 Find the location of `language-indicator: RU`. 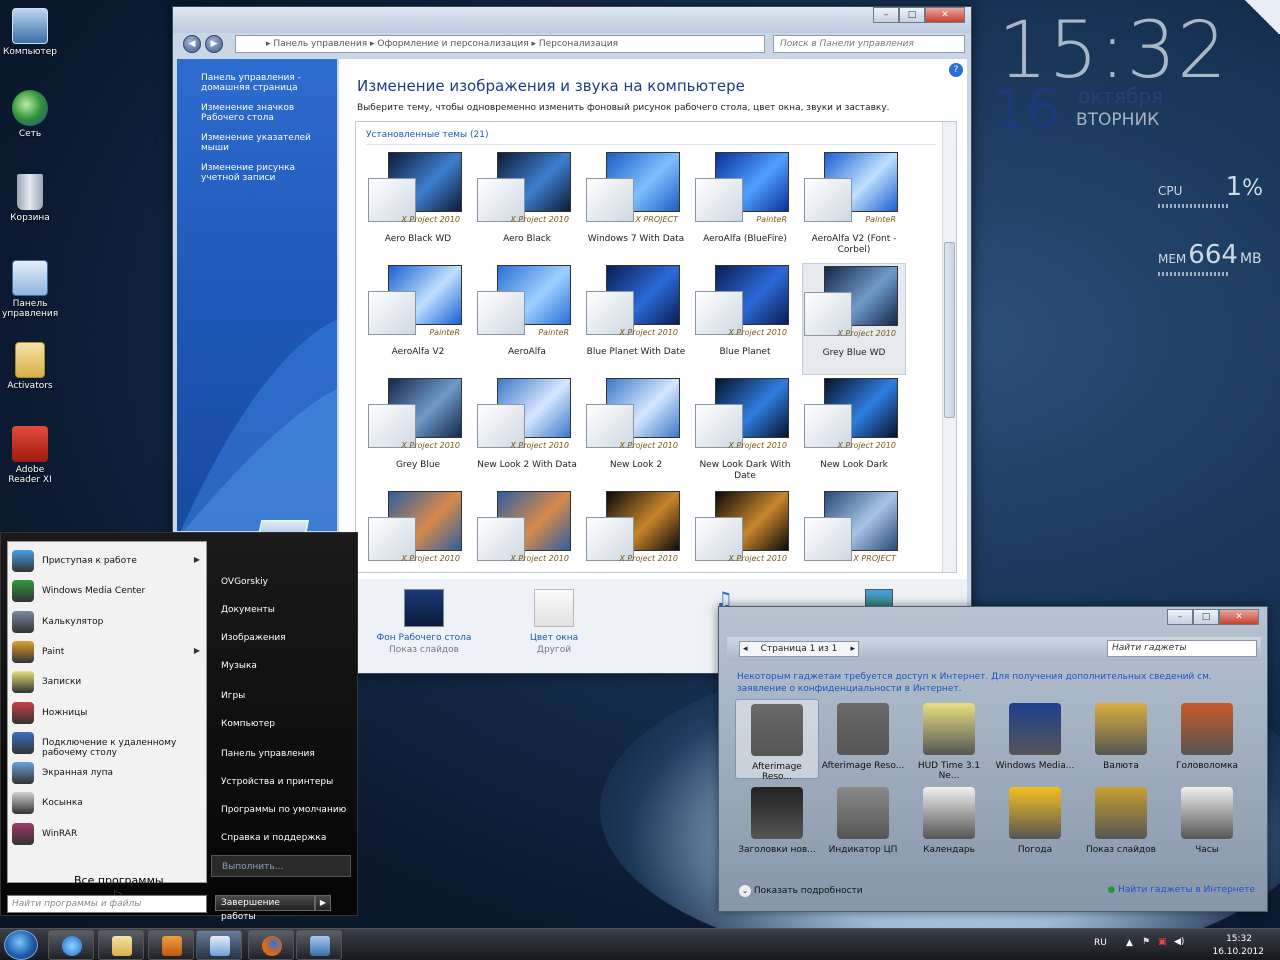

language-indicator: RU is located at coordinates (1100, 943).